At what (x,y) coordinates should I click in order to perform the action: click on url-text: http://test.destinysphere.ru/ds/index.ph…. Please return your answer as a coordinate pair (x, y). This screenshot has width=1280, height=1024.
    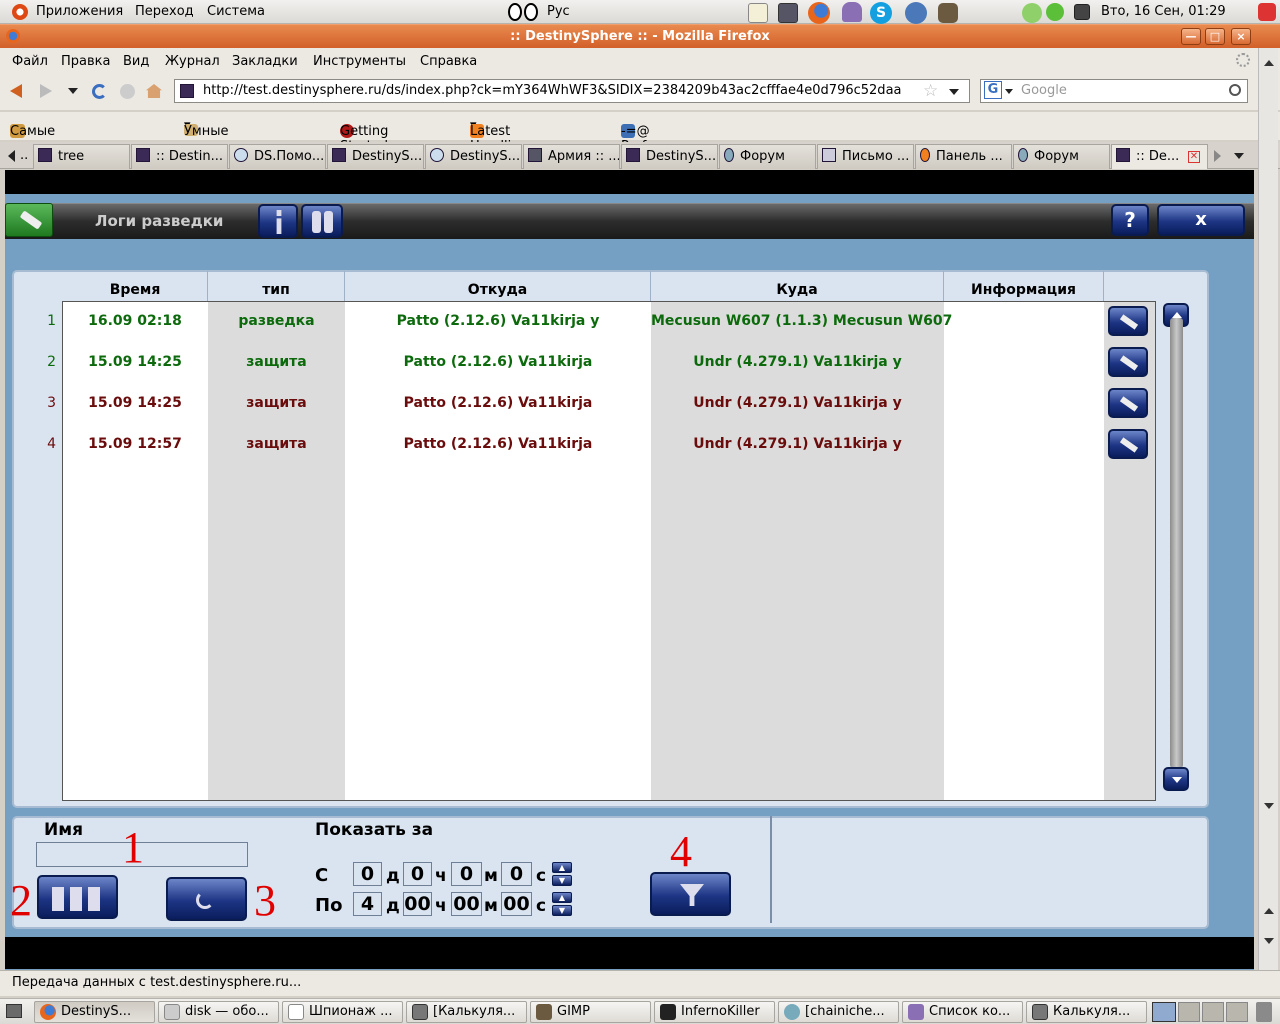
    Looking at the image, I should click on (552, 90).